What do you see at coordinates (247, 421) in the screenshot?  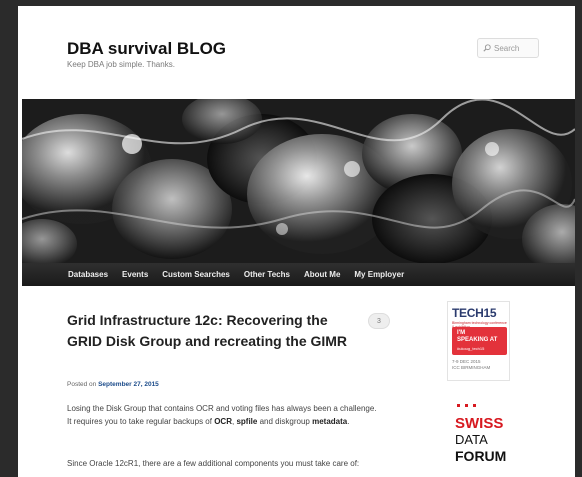 I see `spfile-text: spfile` at bounding box center [247, 421].